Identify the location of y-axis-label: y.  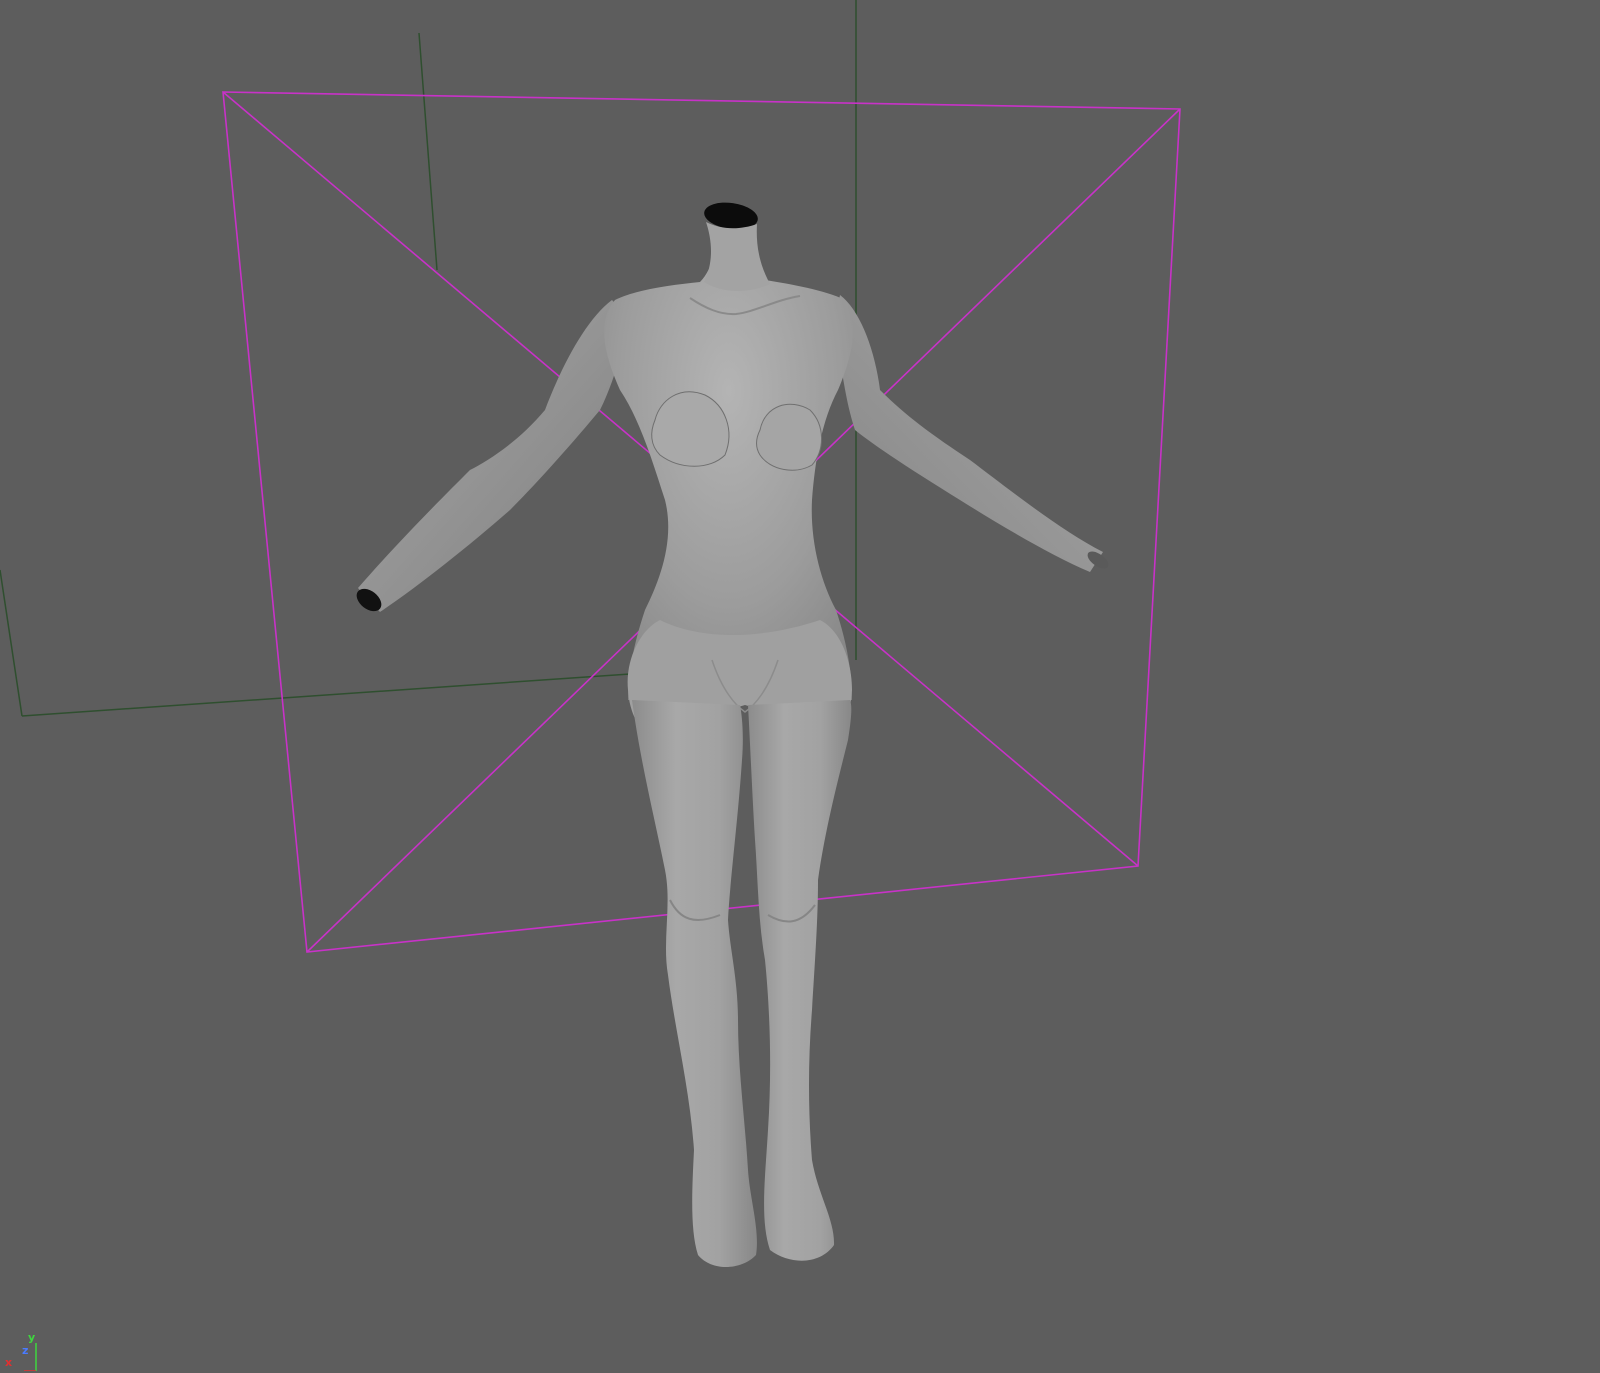
(32, 1337).